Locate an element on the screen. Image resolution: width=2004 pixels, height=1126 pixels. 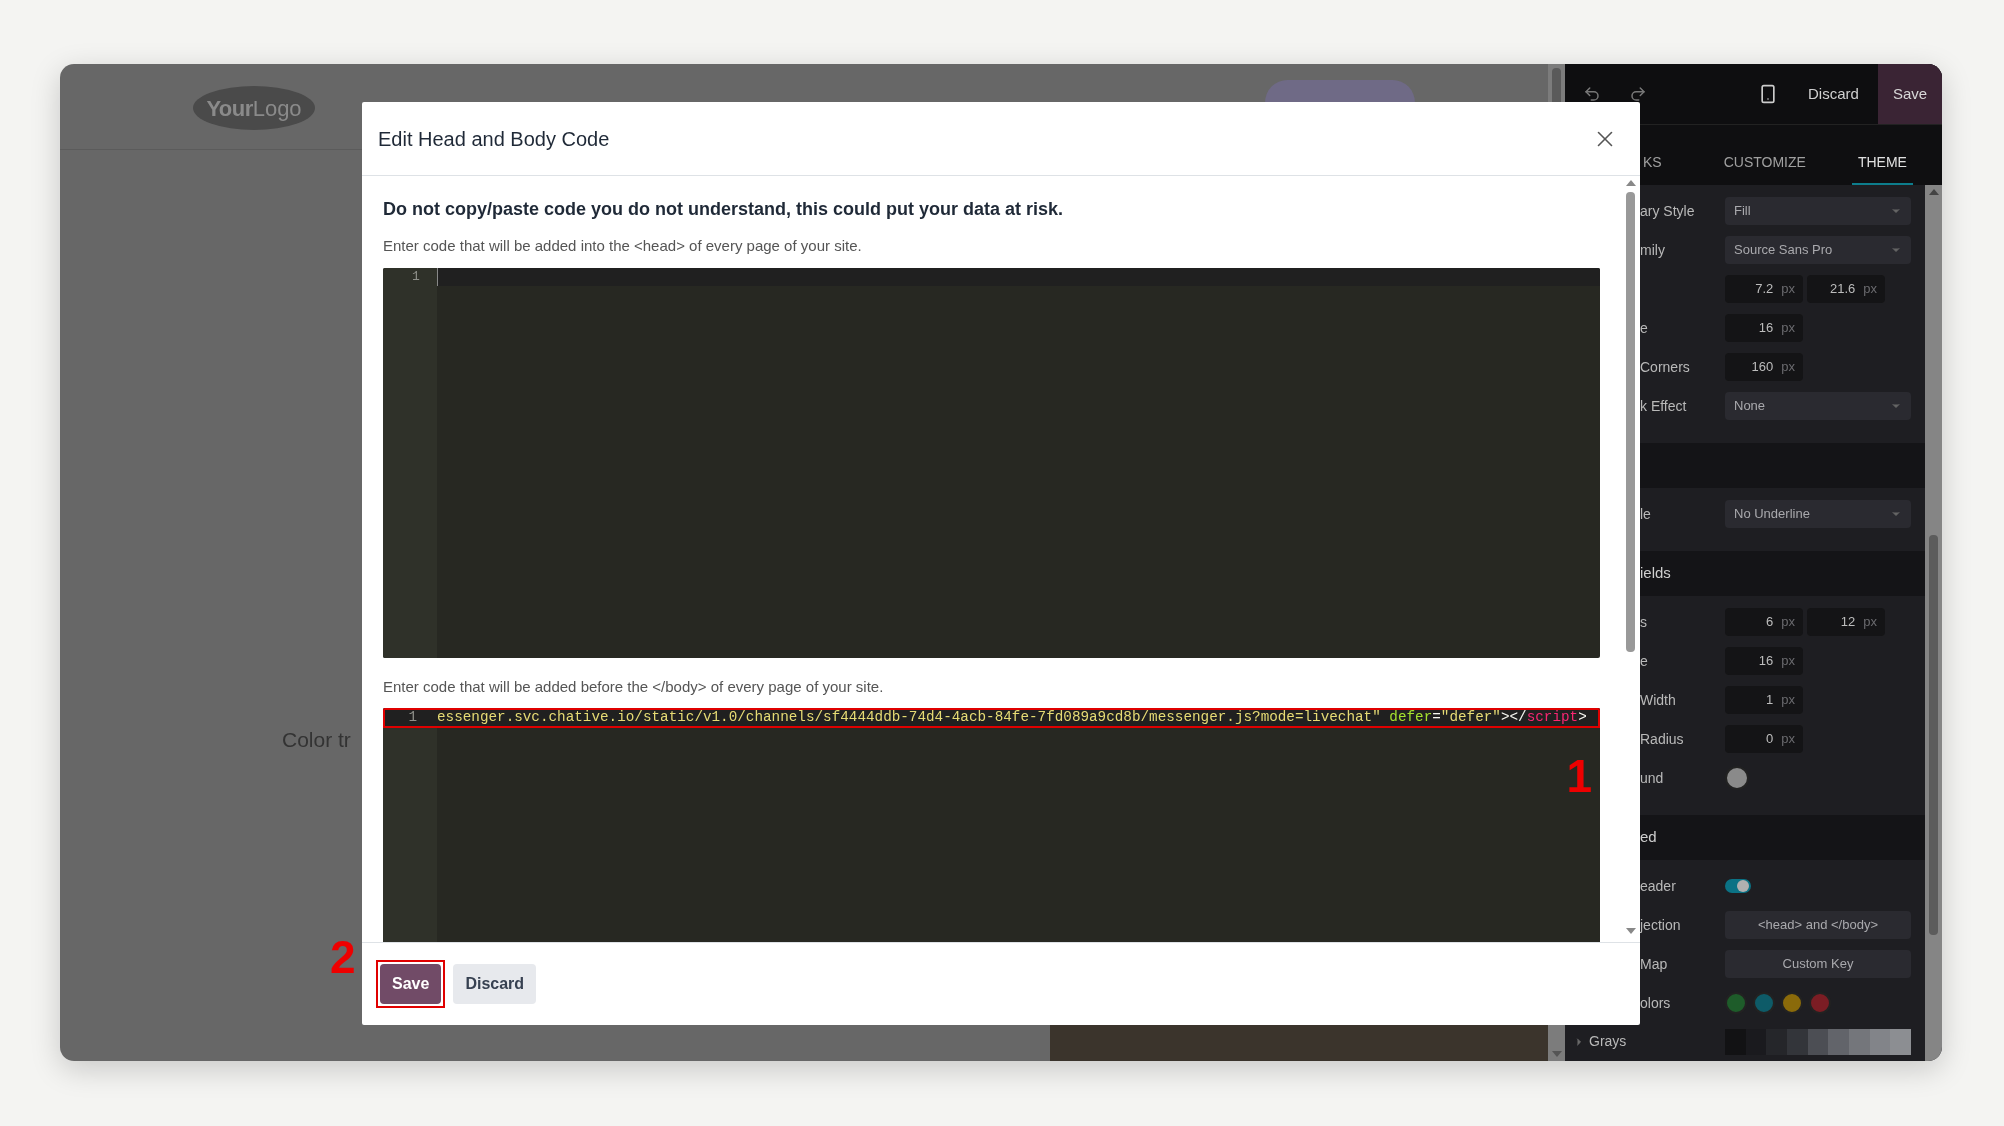
setting-label: Width is located at coordinates (1658, 699).